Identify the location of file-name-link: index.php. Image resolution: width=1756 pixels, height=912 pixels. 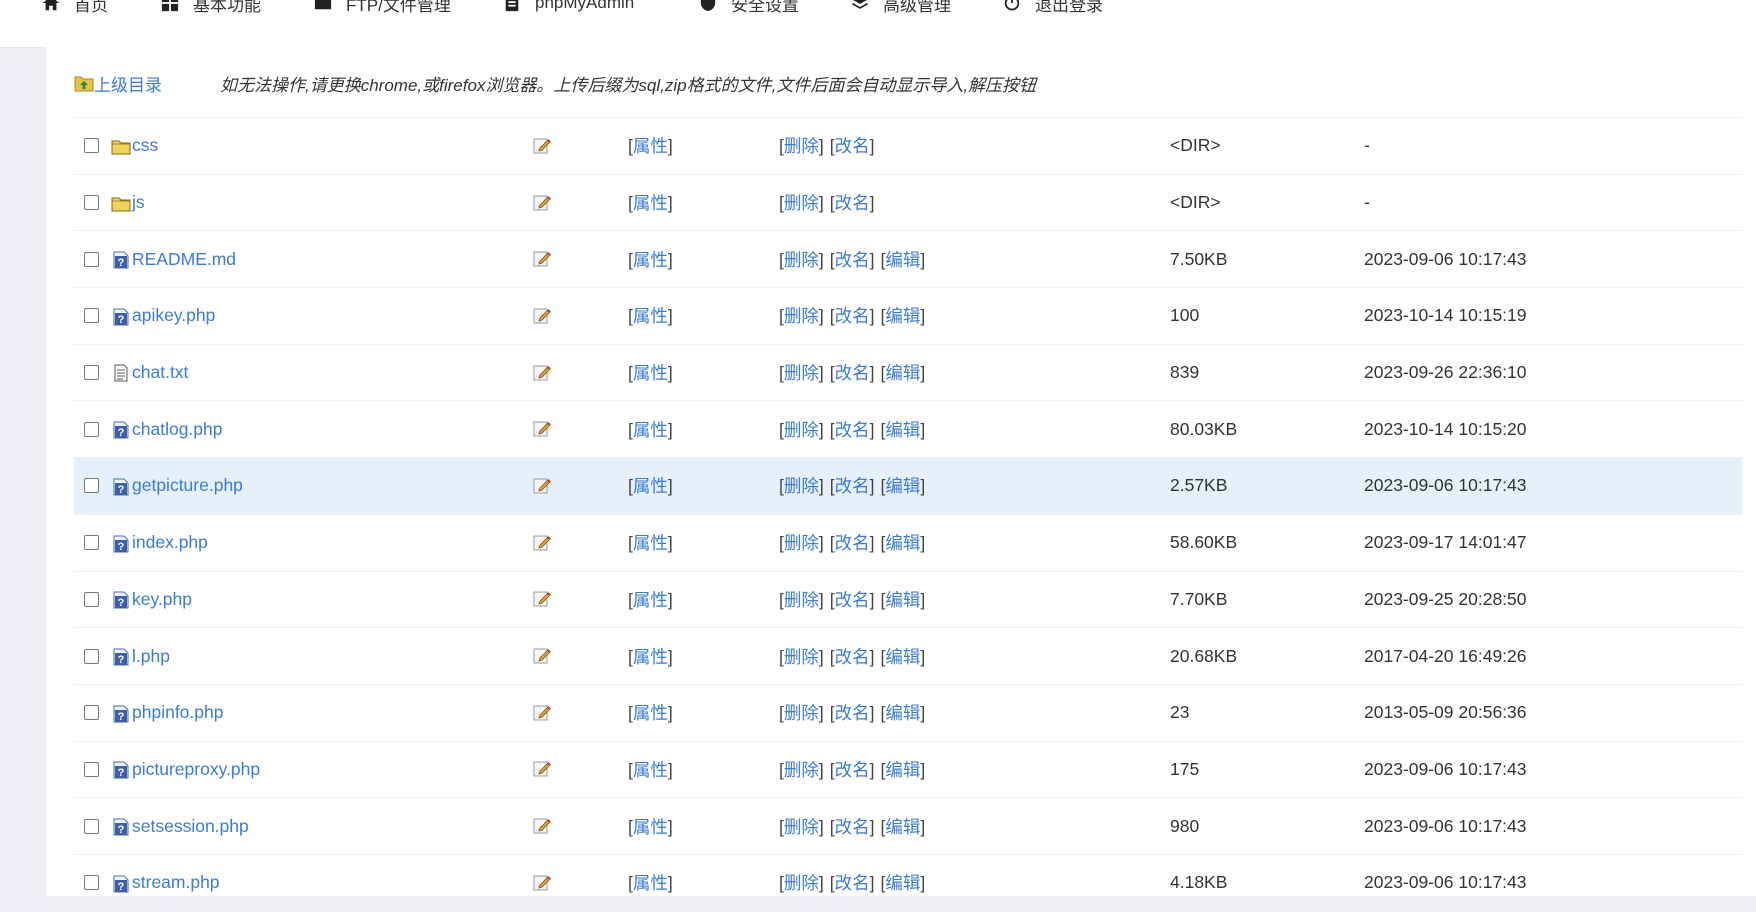
(170, 542).